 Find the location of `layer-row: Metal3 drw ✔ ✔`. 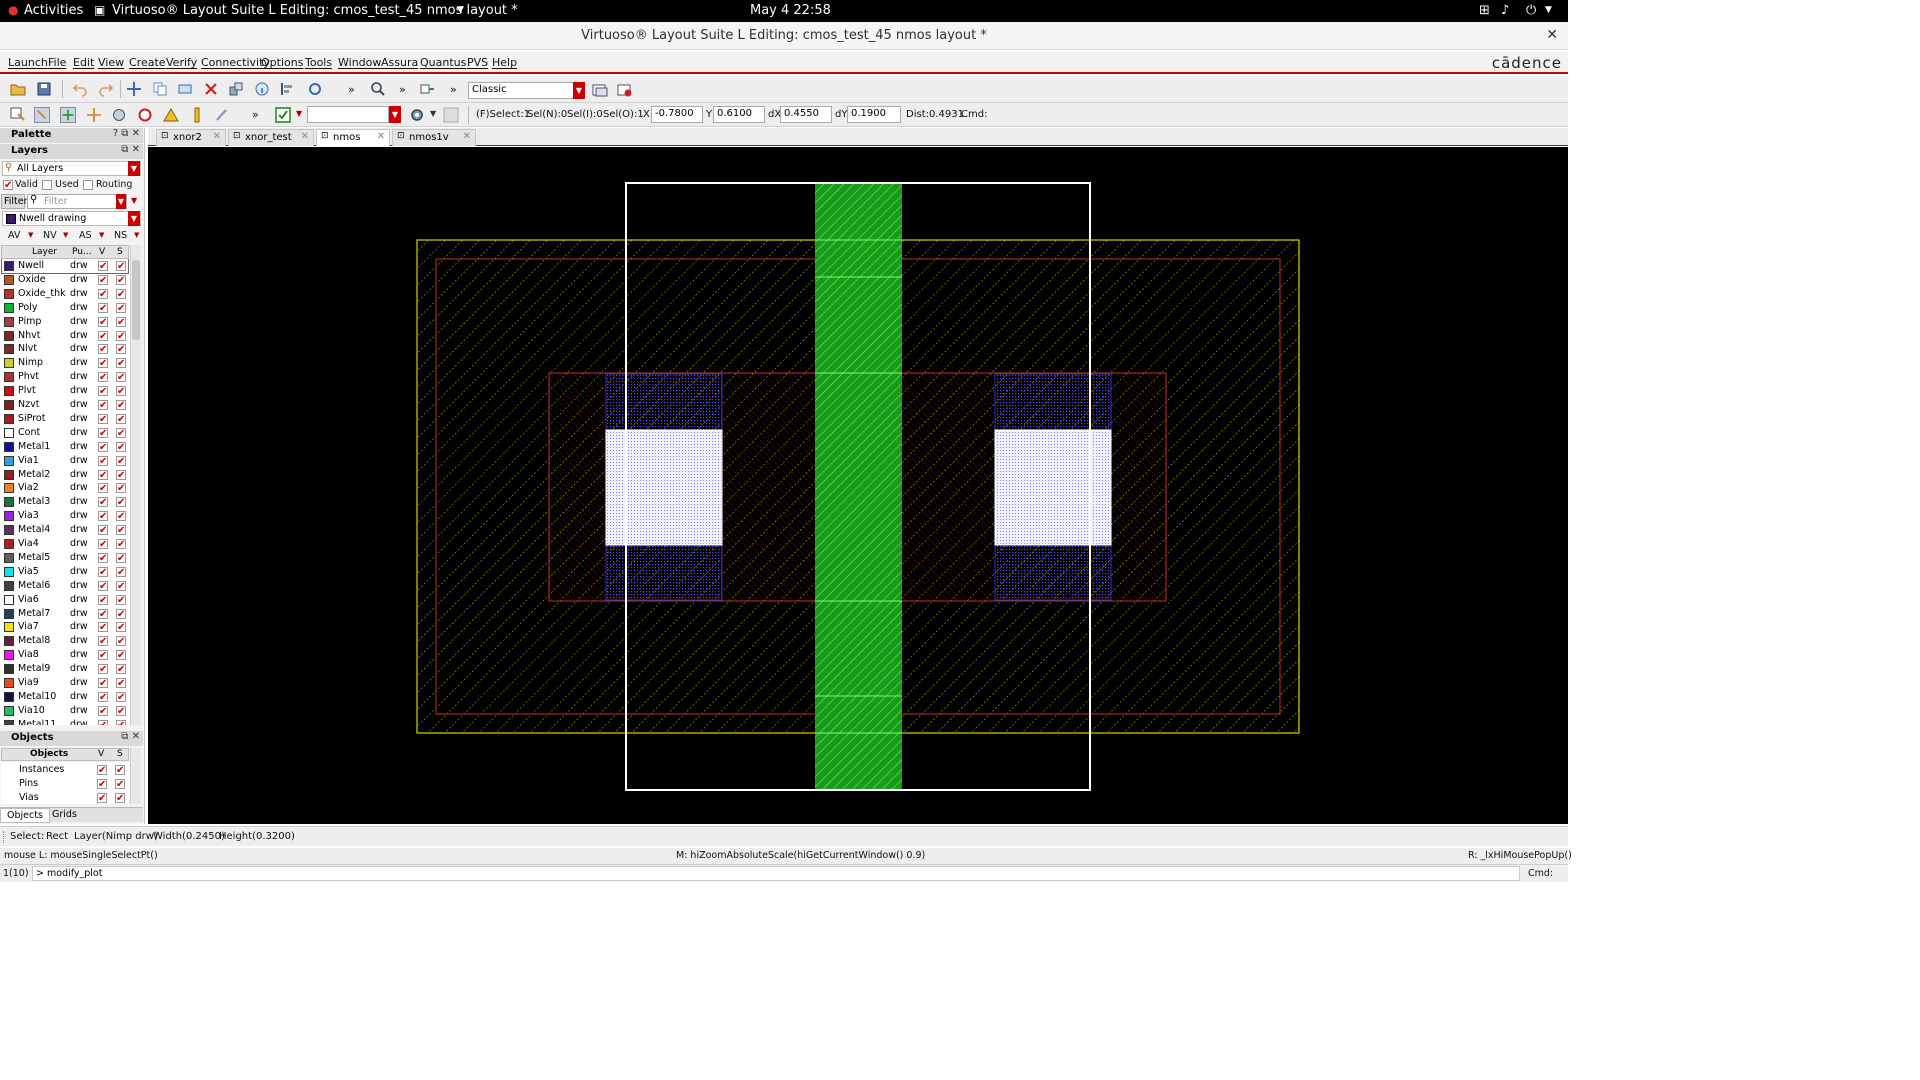

layer-row: Metal3 drw ✔ ✔ is located at coordinates (65, 502).